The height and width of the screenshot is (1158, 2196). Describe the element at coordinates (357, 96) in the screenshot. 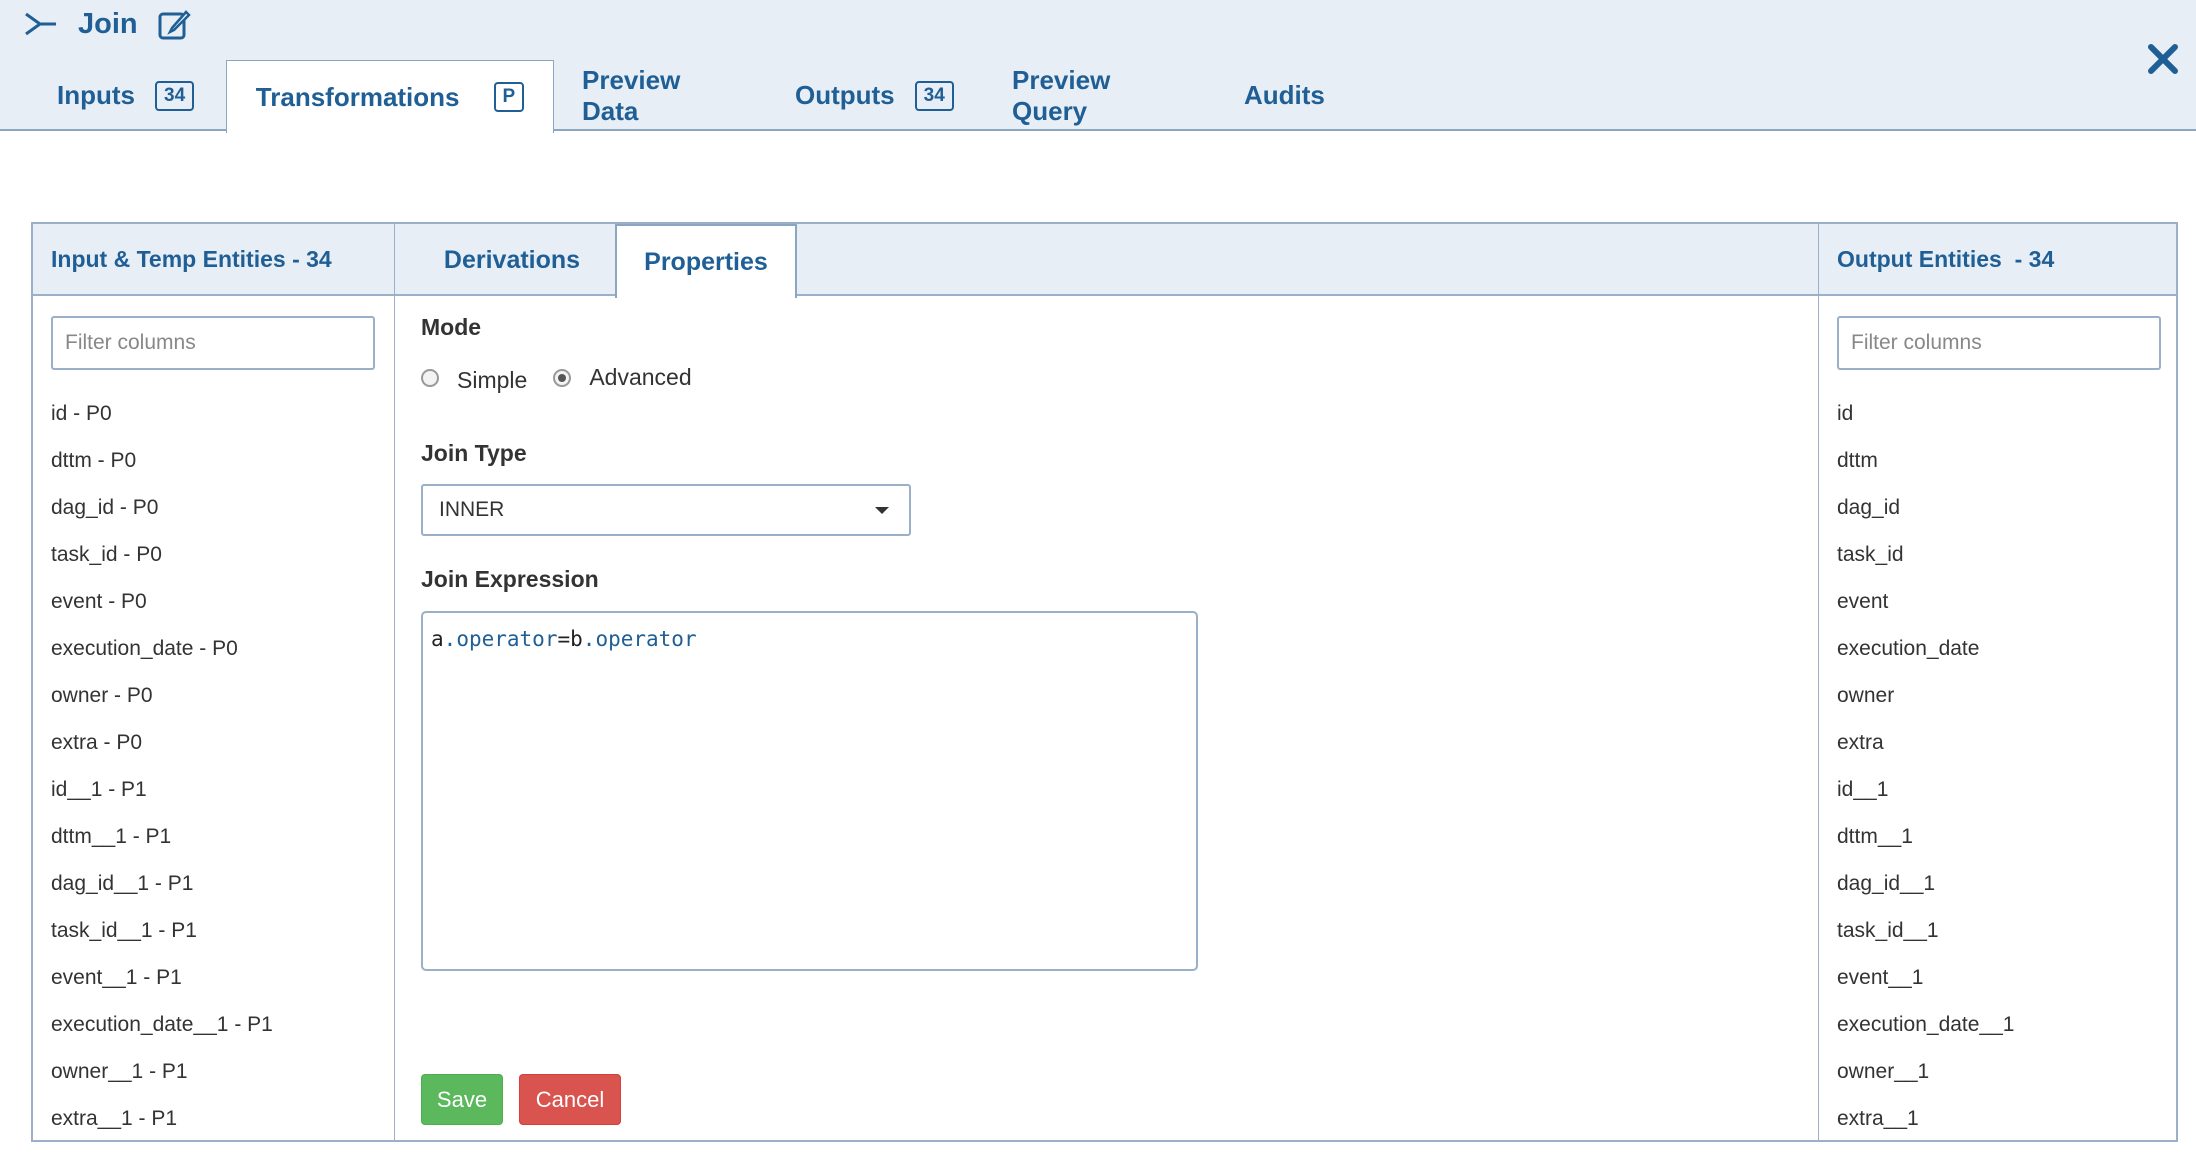

I see `tab-label: Transformations` at that location.